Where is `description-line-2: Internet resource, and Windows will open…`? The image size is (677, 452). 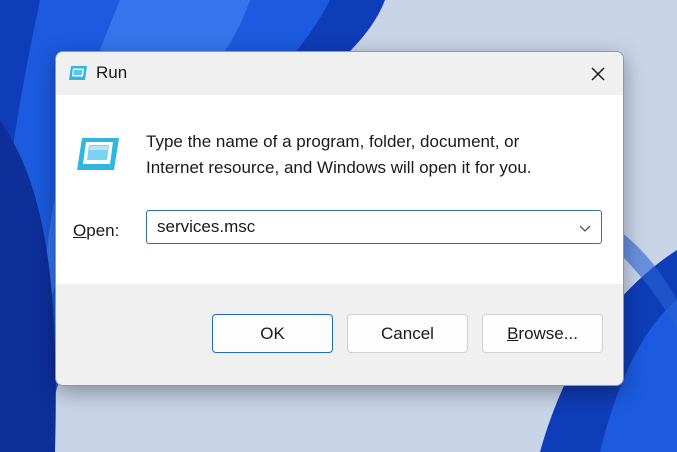
description-line-2: Internet resource, and Windows will open… is located at coordinates (339, 167).